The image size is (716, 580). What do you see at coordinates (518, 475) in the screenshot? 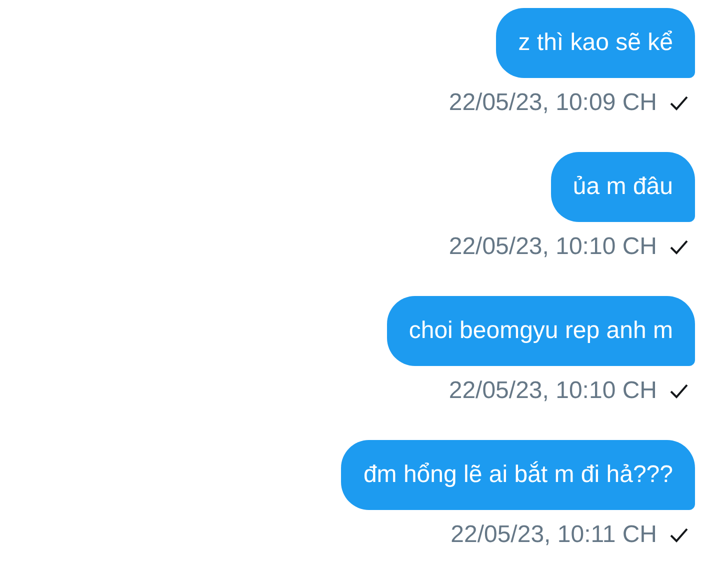
I see `message-bubble: đm hổng lẽ ai bắt m đi hả???` at bounding box center [518, 475].